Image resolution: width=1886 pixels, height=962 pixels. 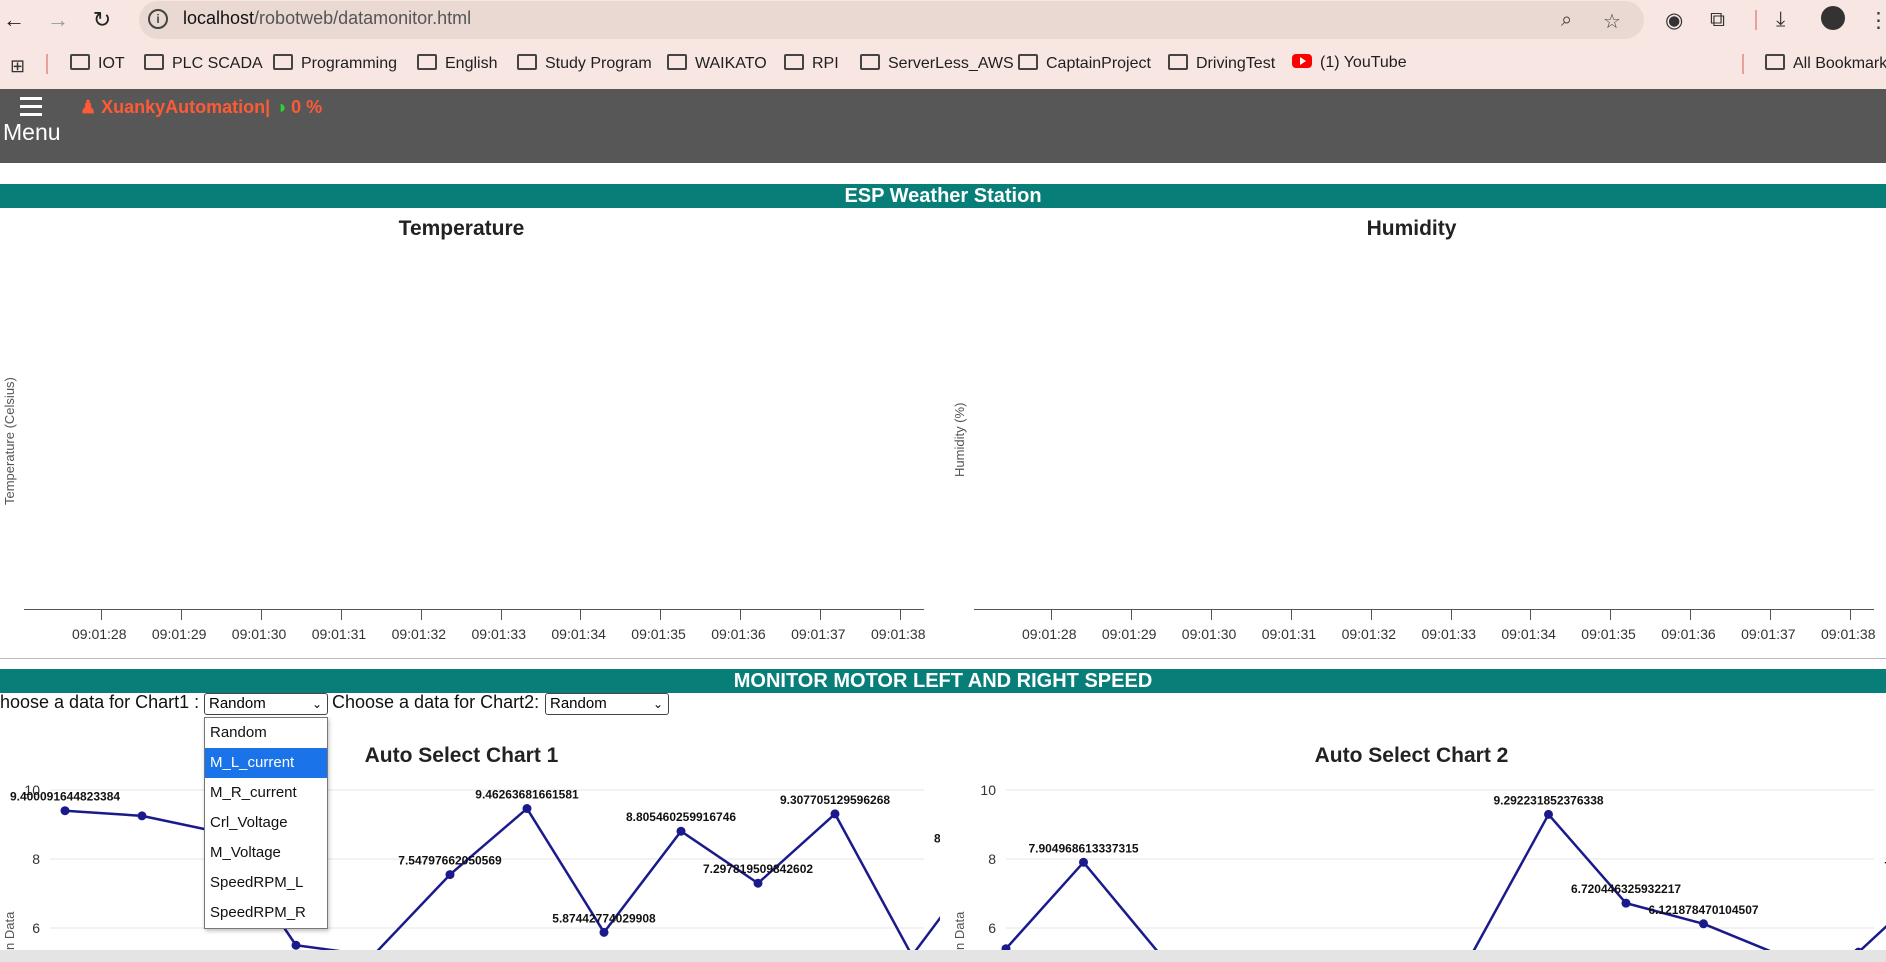 I want to click on chart1-select-label: hoose a data for Chart1 :, so click(x=100, y=702).